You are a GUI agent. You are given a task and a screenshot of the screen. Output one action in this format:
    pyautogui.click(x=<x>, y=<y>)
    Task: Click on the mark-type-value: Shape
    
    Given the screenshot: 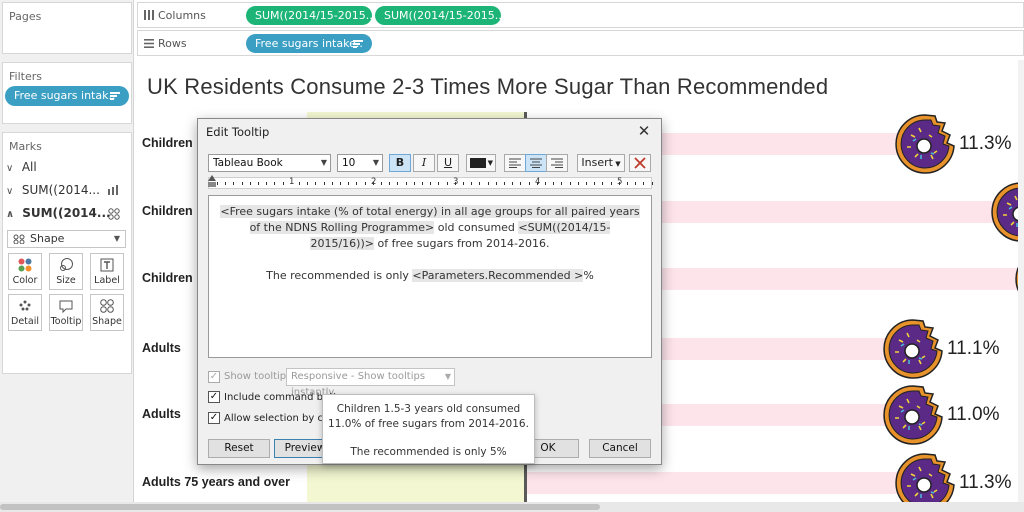 What is the action you would take?
    pyautogui.click(x=47, y=238)
    